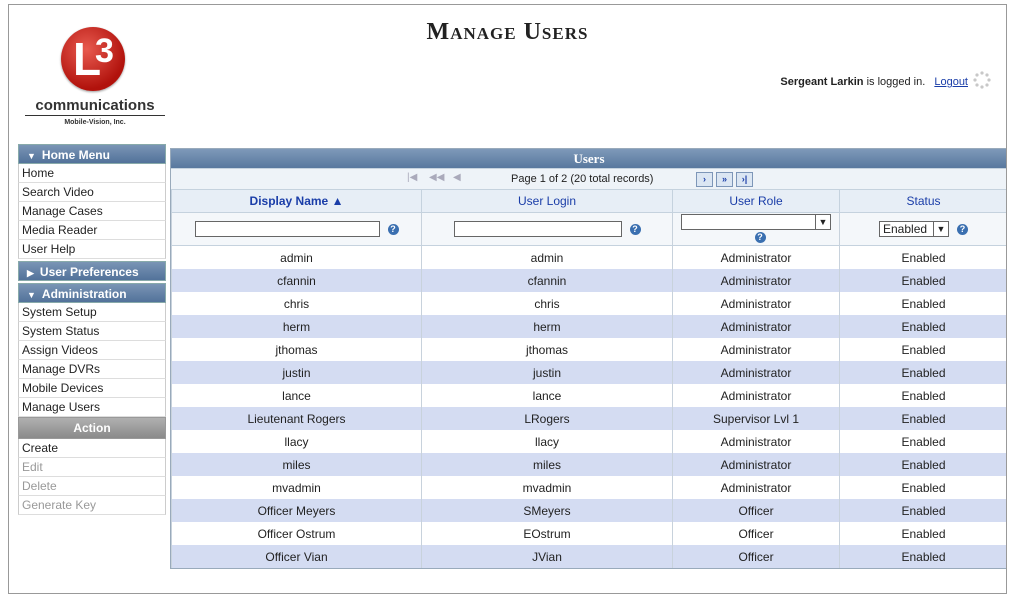  I want to click on sidebar-item-search-video: Search Video, so click(92, 192).